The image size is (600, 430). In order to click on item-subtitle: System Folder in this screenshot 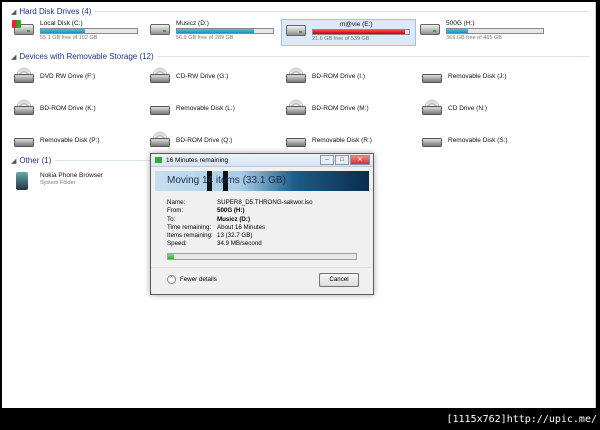, I will do `click(58, 183)`.